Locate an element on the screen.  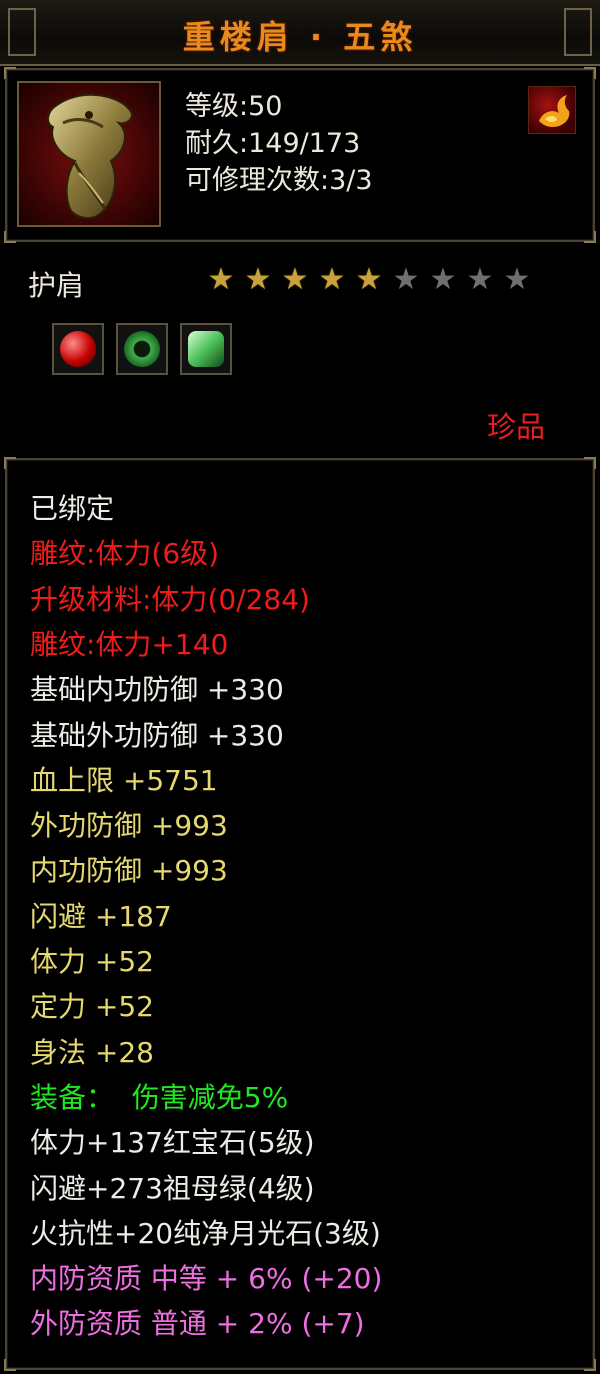
emerald-ring-icon is located at coordinates (142, 349).